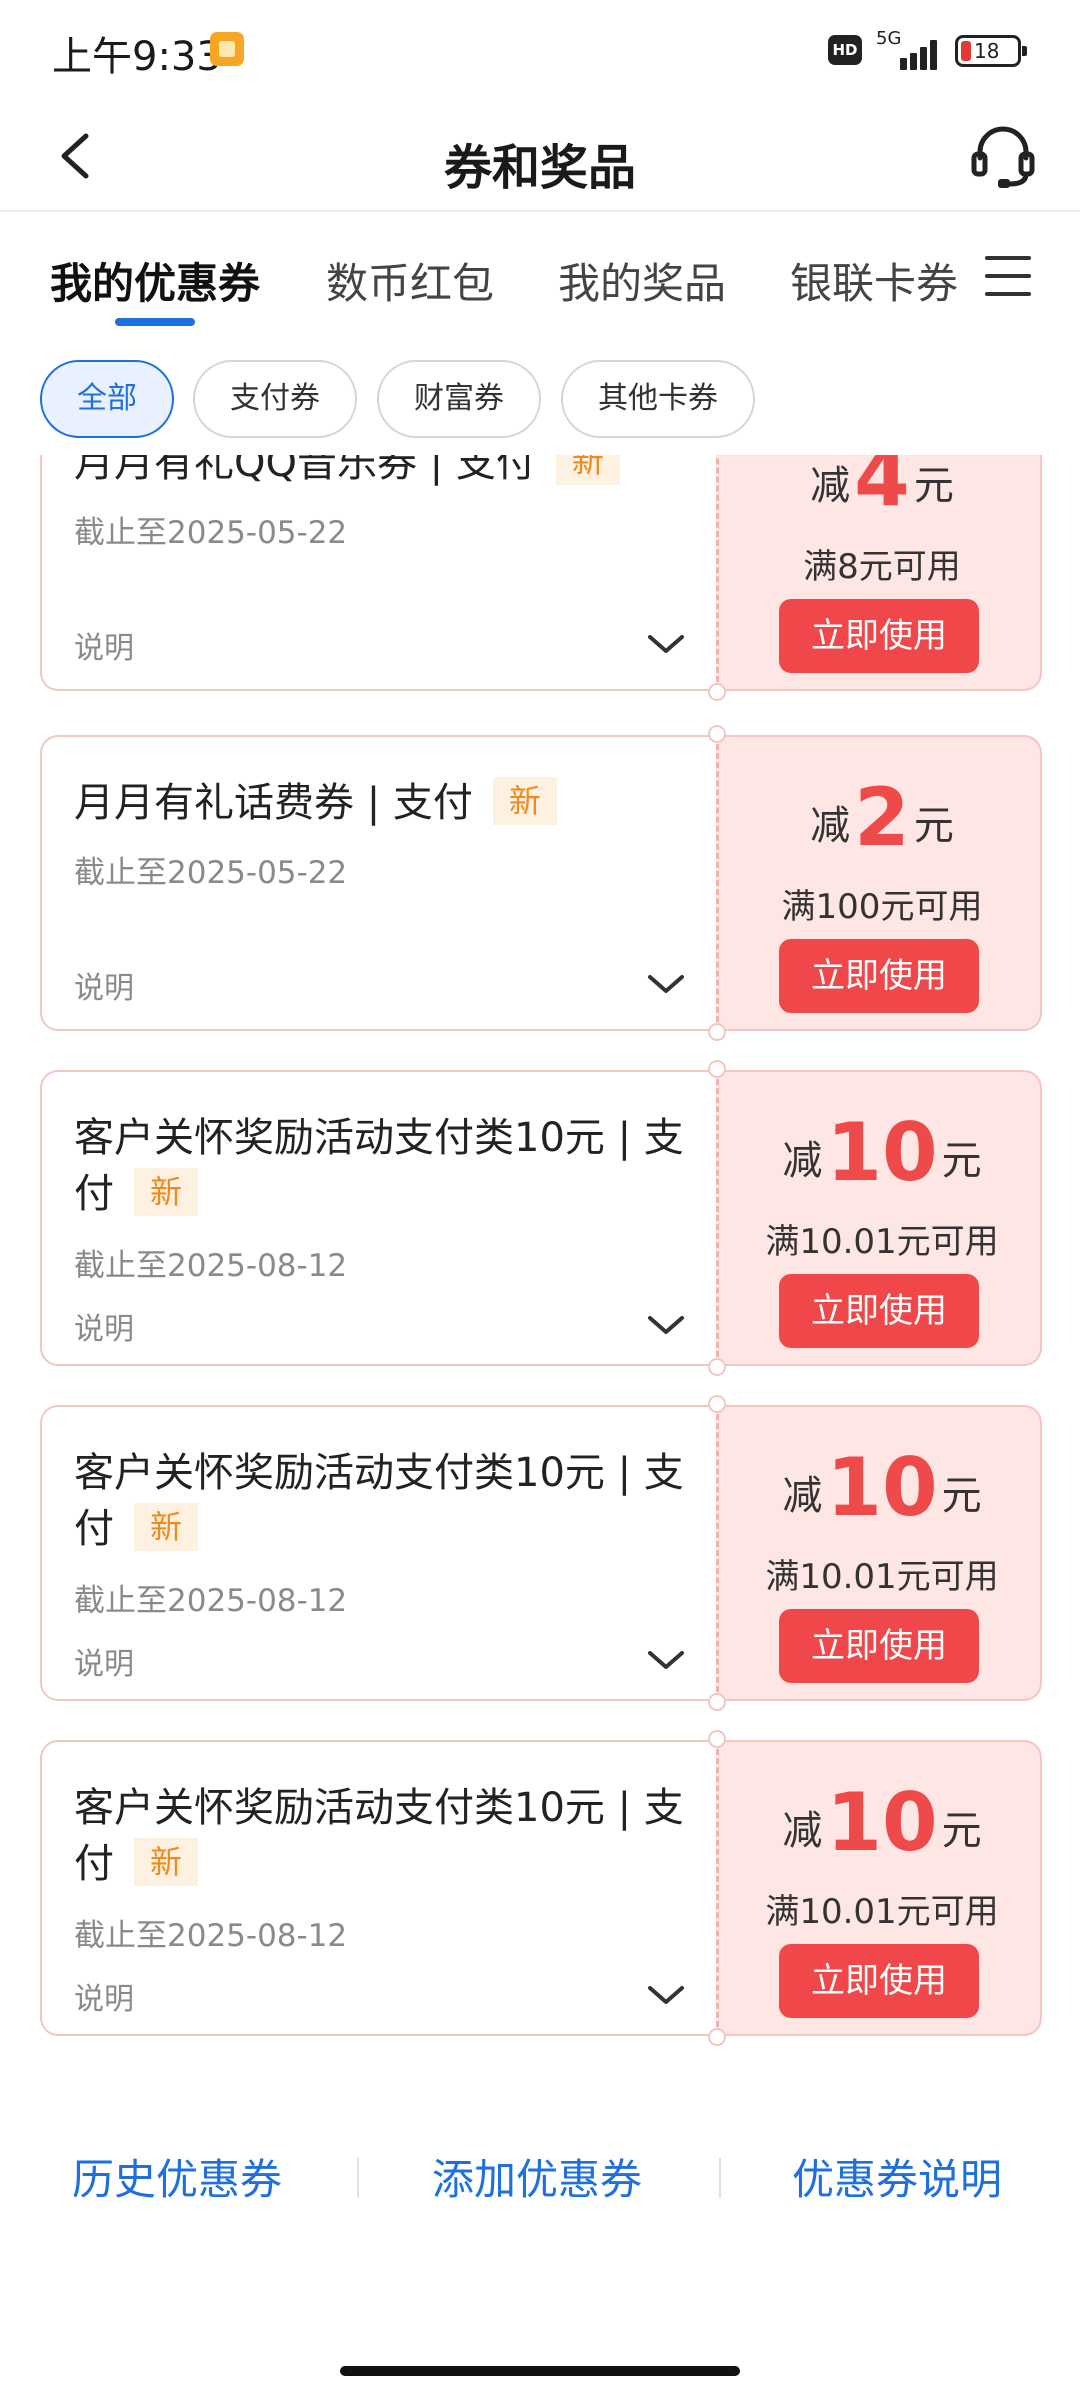 The image size is (1080, 2400). Describe the element at coordinates (537, 2176) in the screenshot. I see `add-coupon-link: 添加优惠券` at that location.